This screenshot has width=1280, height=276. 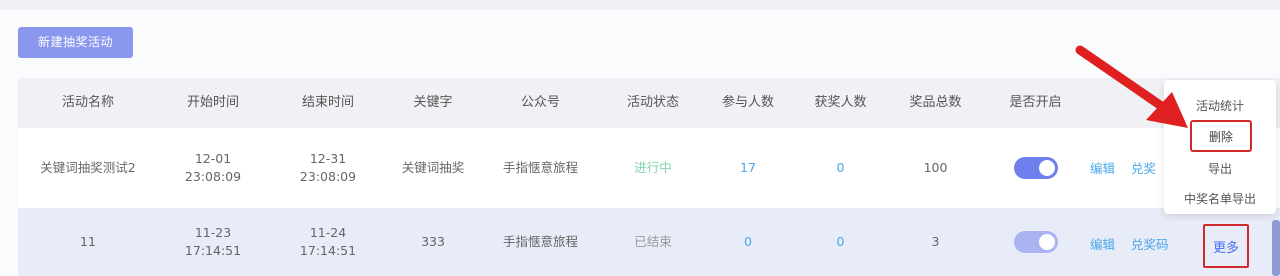 I want to click on header-end: 结束时间, so click(x=327, y=102).